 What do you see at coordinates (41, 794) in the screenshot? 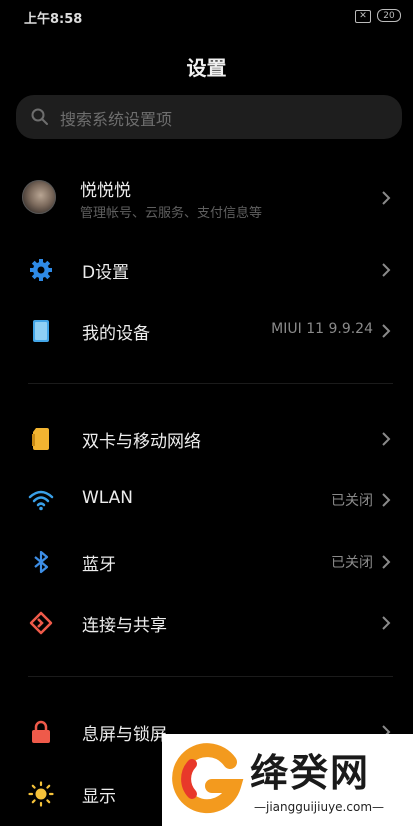
I see `sun-icon` at bounding box center [41, 794].